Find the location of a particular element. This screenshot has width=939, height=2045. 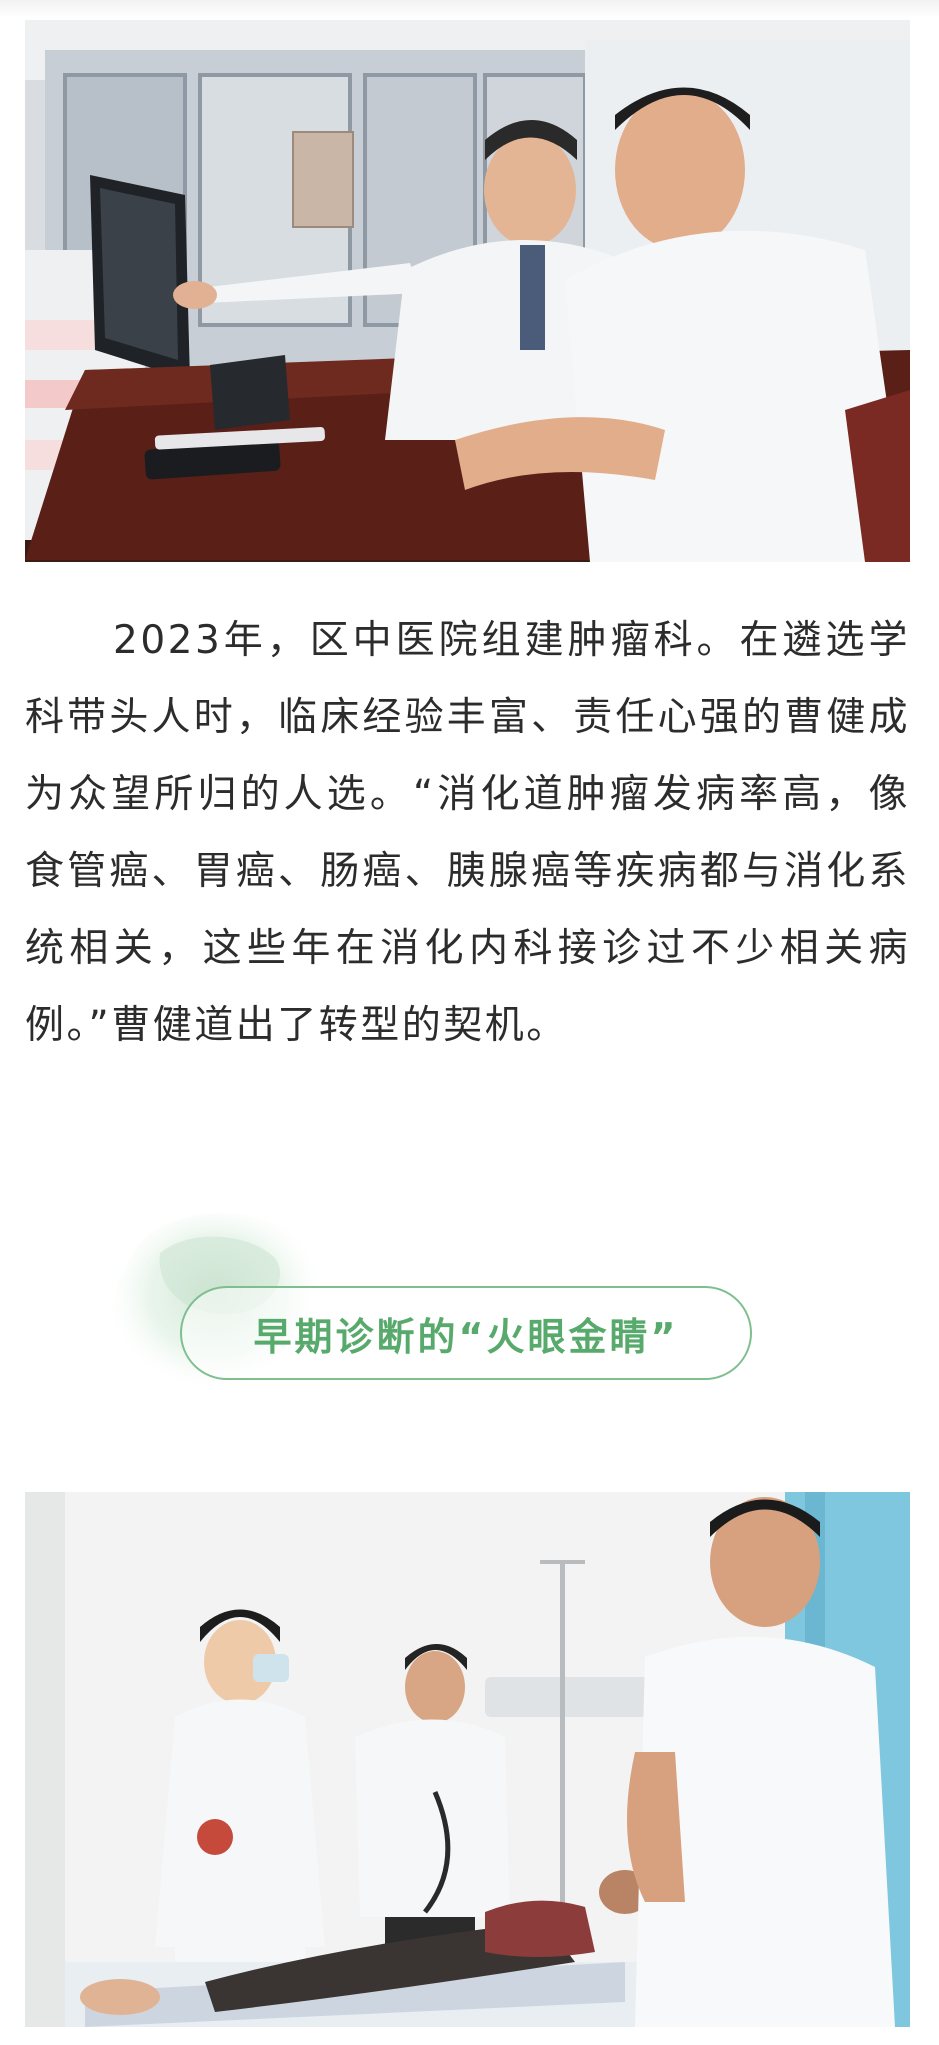

section-heading: 早期诊断的“火眼金睛” is located at coordinates (466, 1336).